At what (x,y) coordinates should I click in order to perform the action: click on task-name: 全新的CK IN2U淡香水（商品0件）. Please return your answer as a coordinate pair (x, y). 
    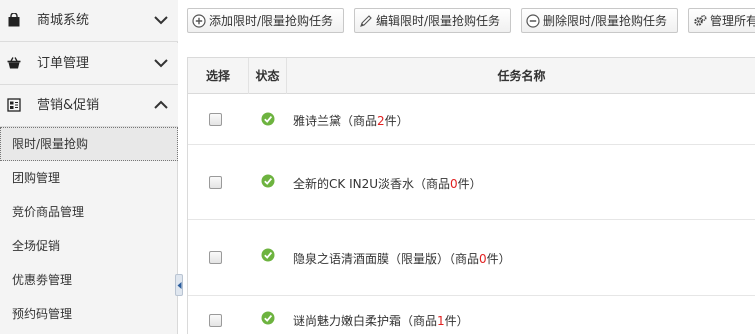
    Looking at the image, I should click on (387, 183).